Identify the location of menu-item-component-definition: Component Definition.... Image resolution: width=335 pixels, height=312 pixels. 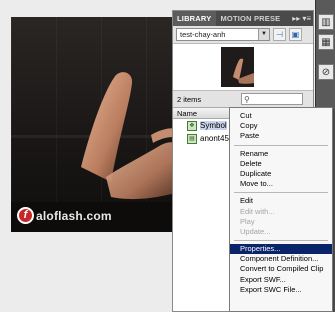
(281, 259).